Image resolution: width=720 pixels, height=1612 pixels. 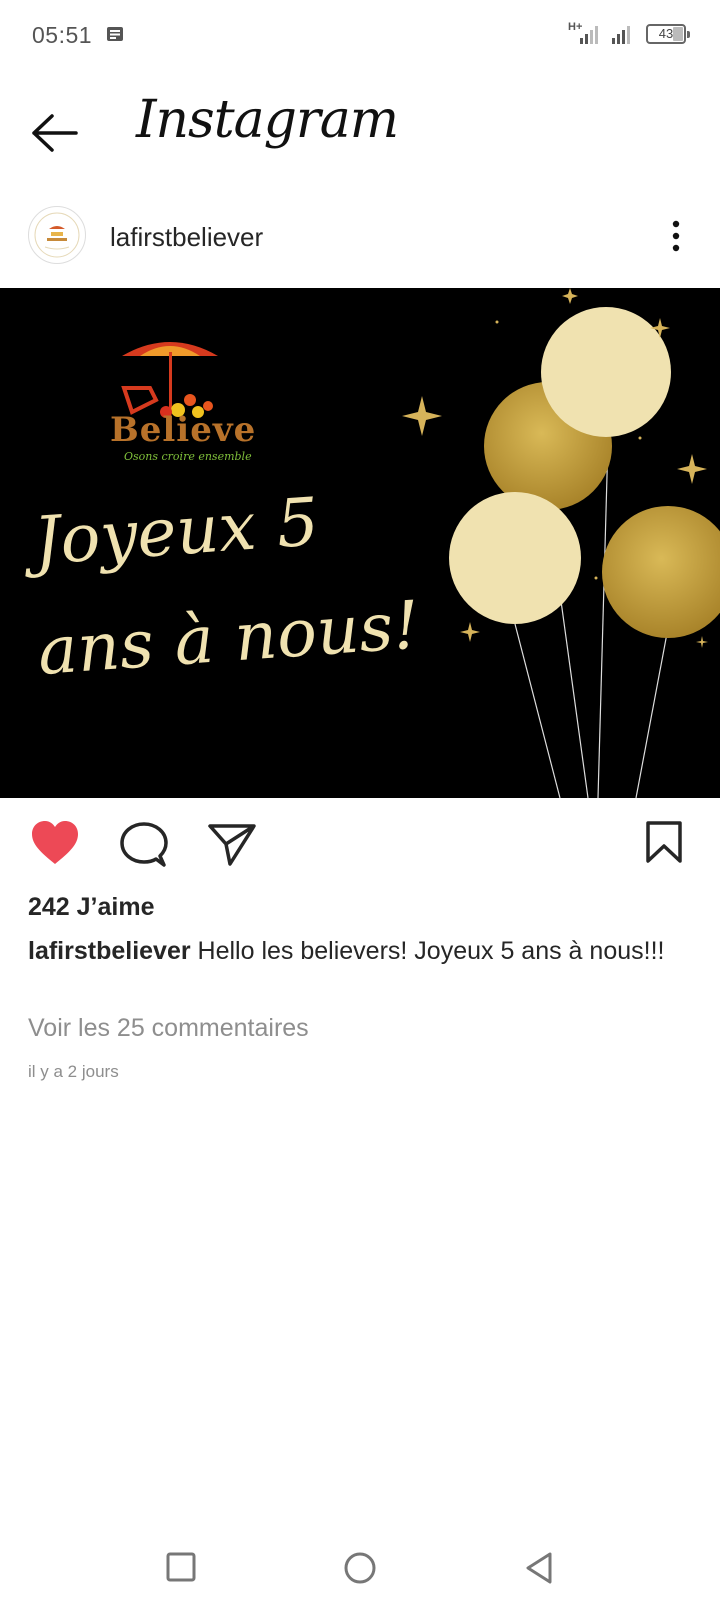 I want to click on square-recents-icon, so click(x=181, y=1567).